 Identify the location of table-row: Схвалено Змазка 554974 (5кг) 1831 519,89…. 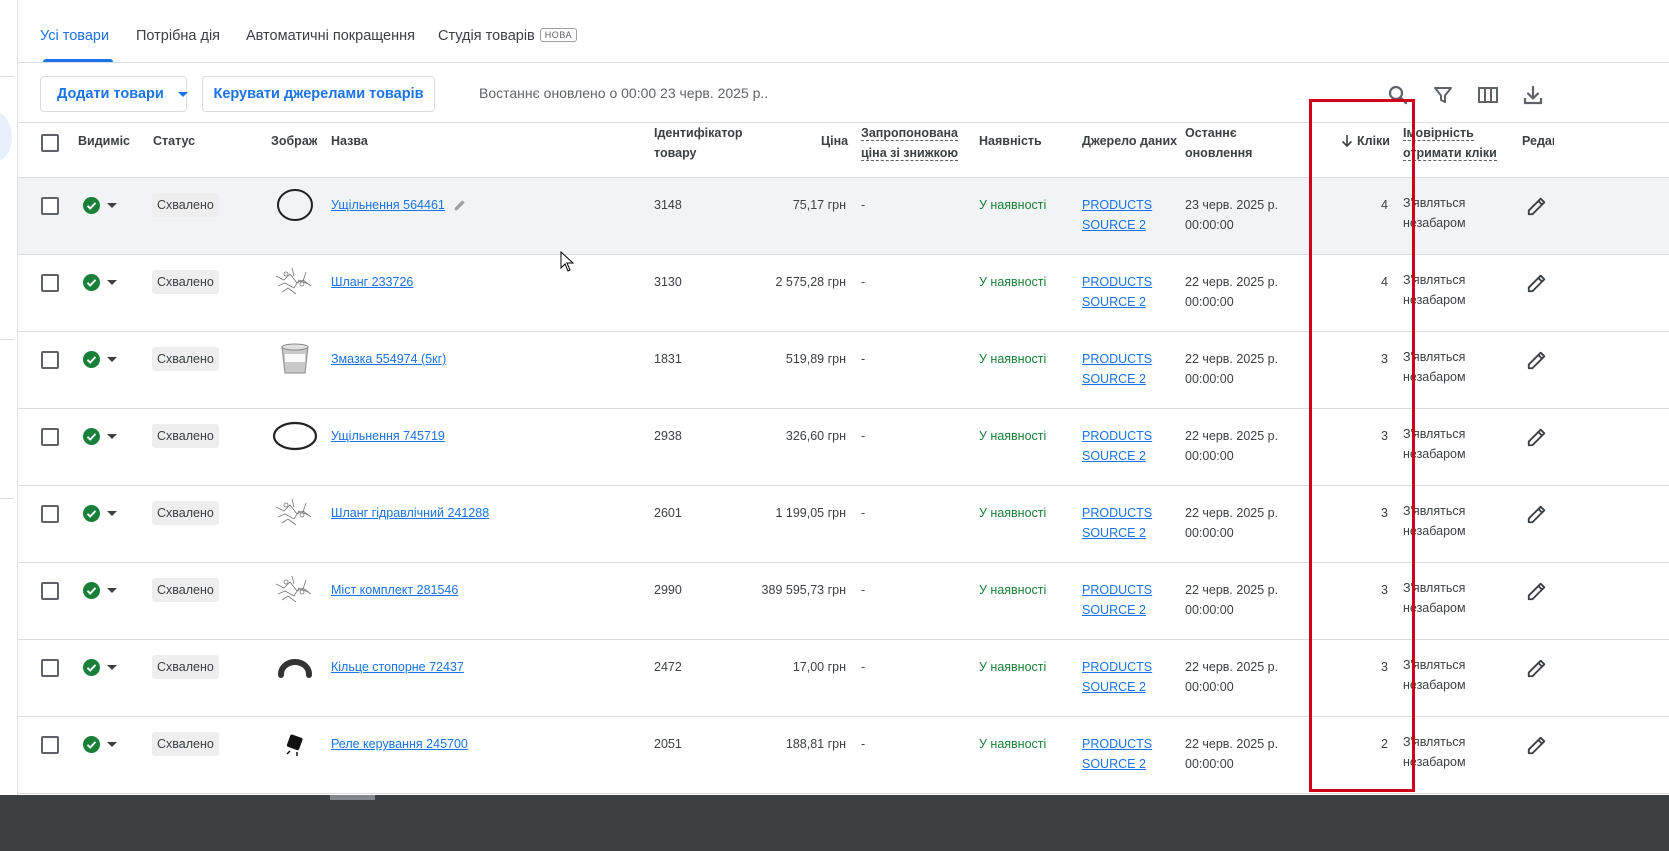
(843, 370).